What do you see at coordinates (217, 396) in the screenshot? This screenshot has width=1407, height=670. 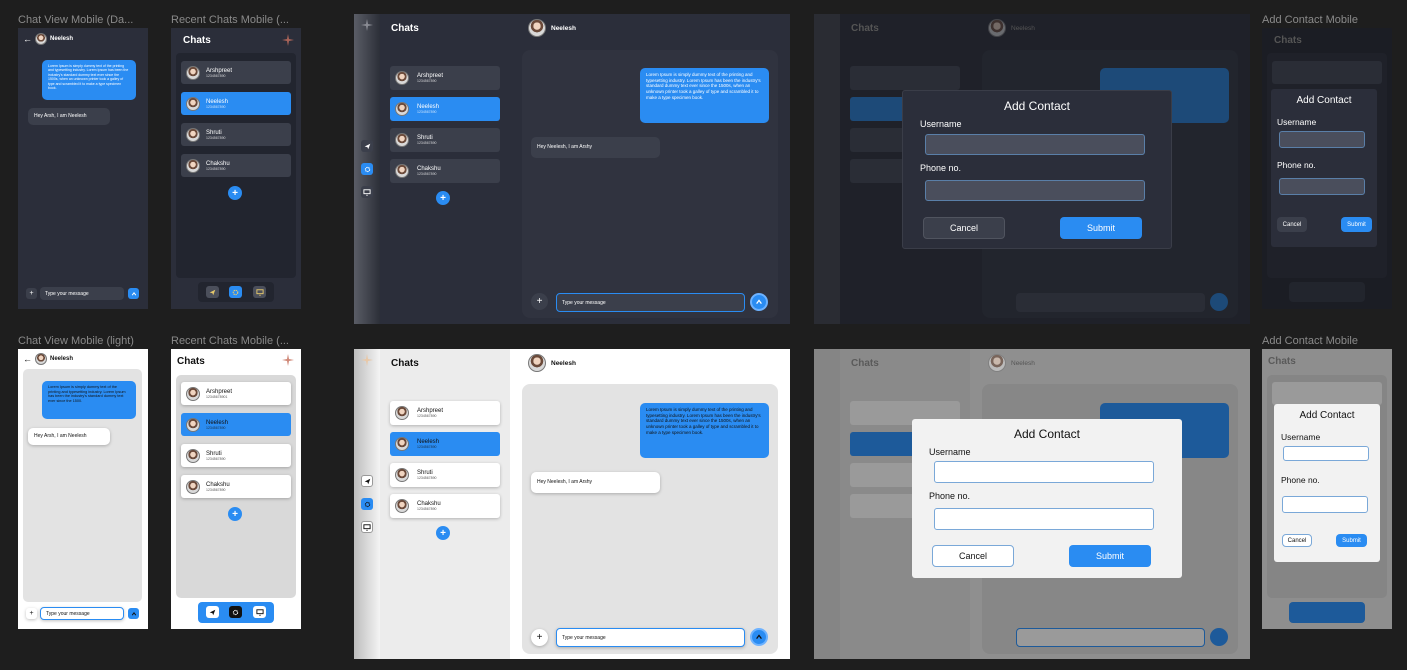 I see `contact-phone: 12345678901` at bounding box center [217, 396].